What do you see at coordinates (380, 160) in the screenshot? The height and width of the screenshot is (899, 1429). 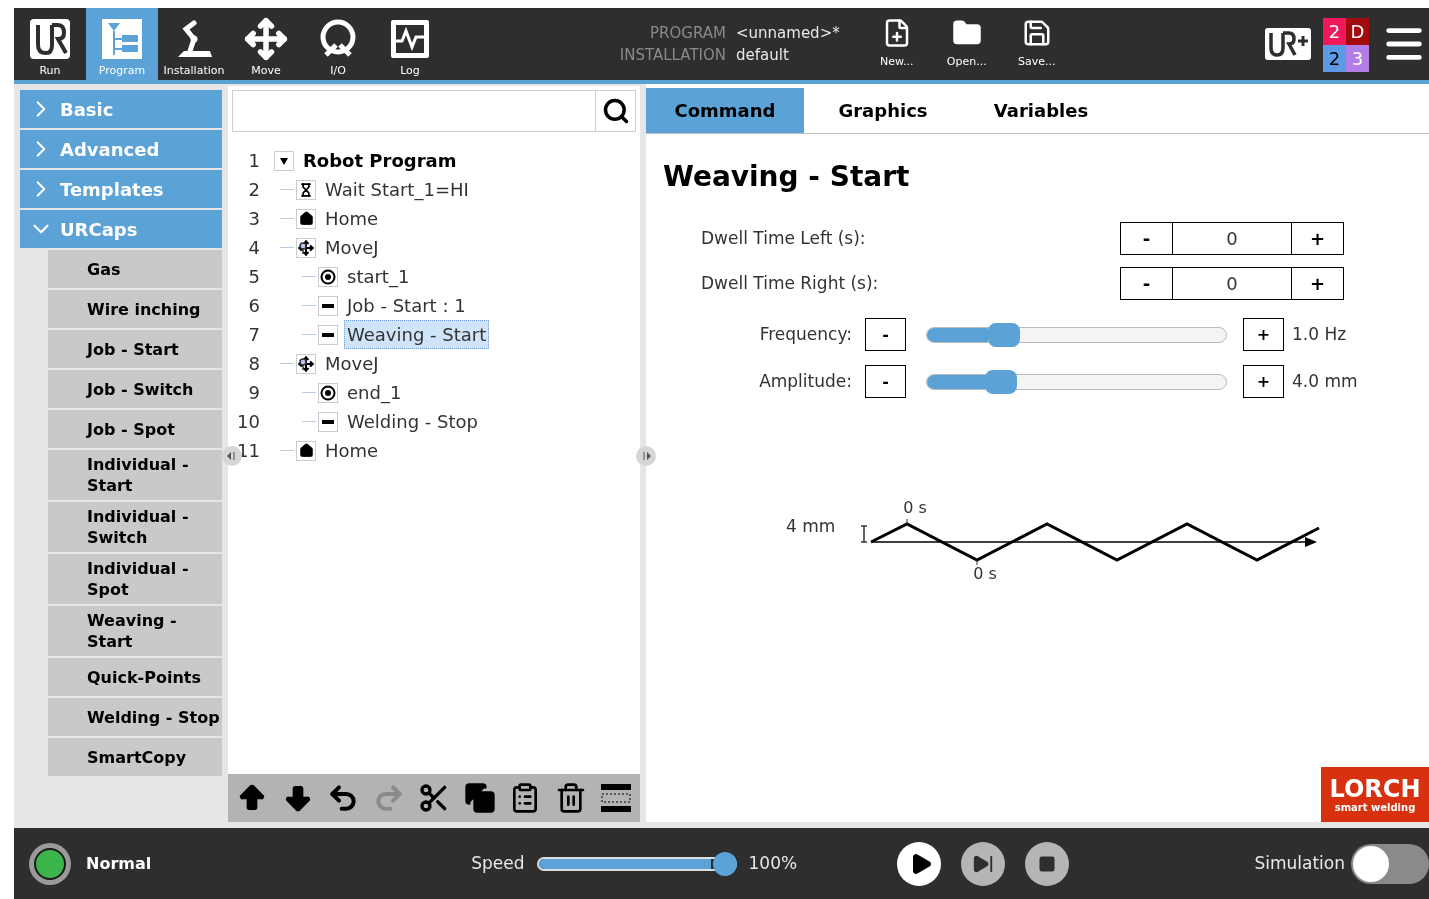 I see `tree-node-label: Robot Program` at bounding box center [380, 160].